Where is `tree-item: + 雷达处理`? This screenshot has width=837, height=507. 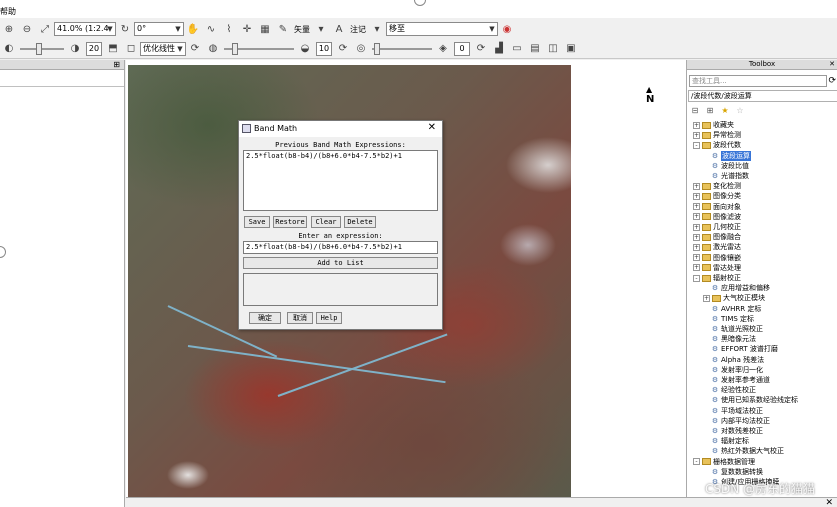 tree-item: + 雷达处理 is located at coordinates (717, 268).